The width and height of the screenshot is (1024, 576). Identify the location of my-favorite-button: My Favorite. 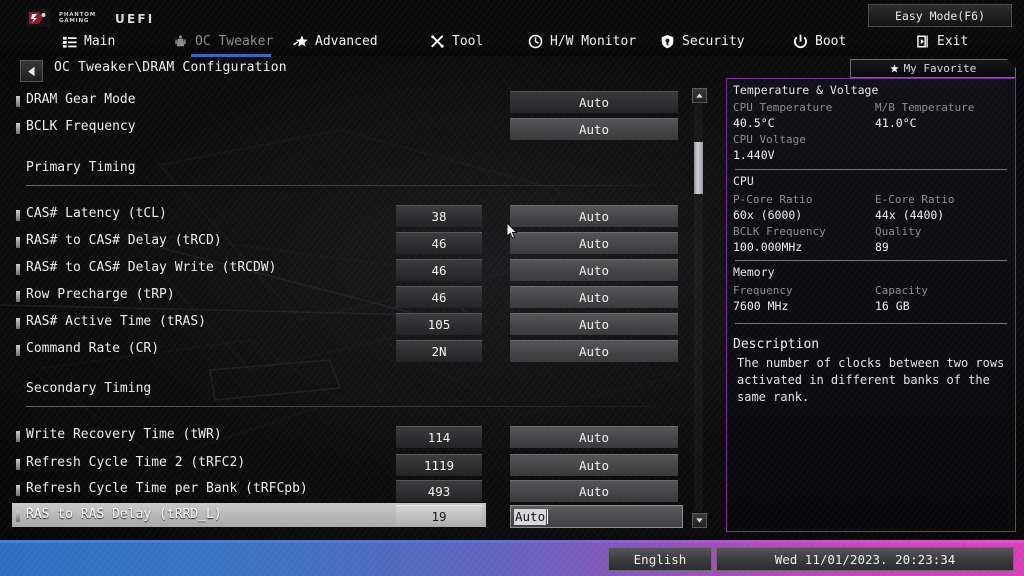
(933, 68).